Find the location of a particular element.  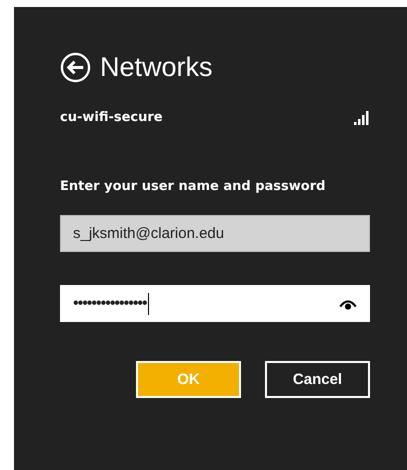

reveal-password-icon is located at coordinates (348, 304).